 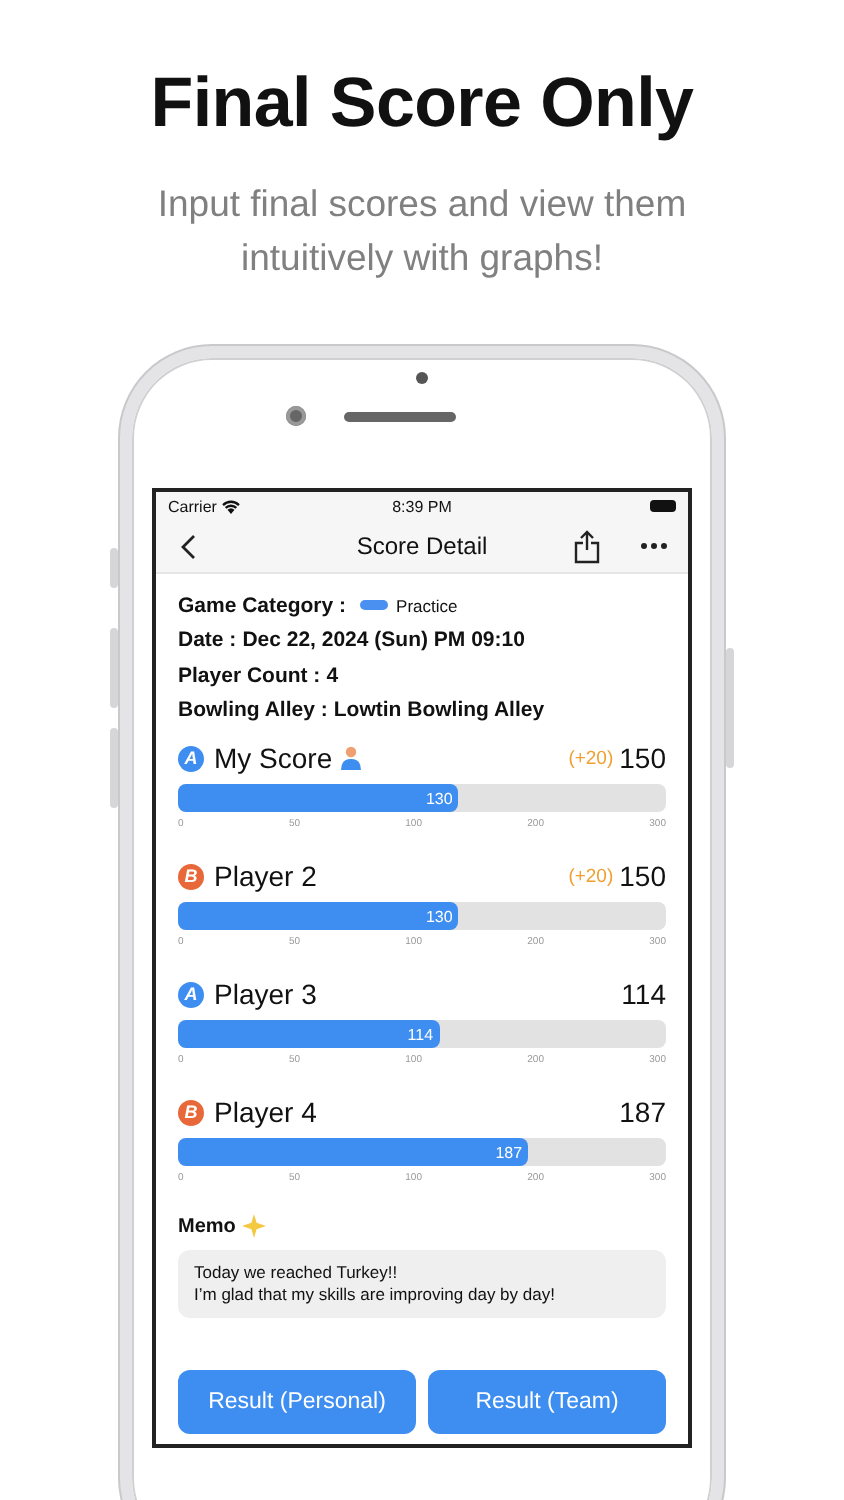 What do you see at coordinates (297, 1273) in the screenshot?
I see `memo-text: Today we reached Turkey!!` at bounding box center [297, 1273].